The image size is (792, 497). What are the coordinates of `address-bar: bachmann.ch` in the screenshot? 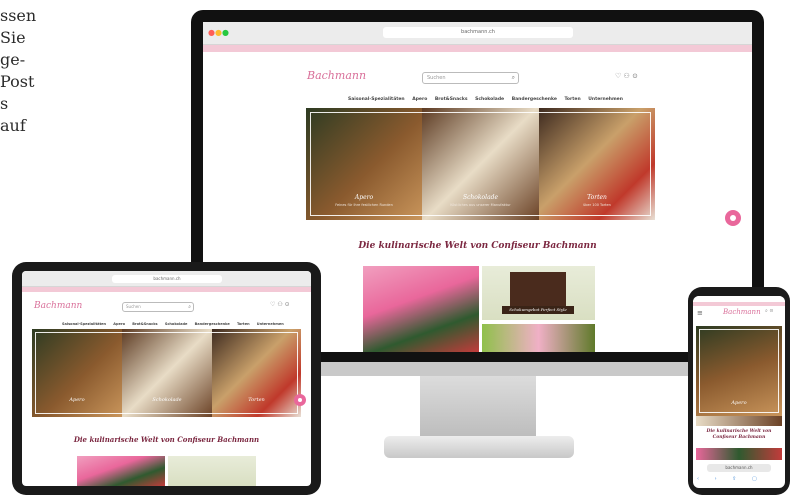 It's located at (478, 32).